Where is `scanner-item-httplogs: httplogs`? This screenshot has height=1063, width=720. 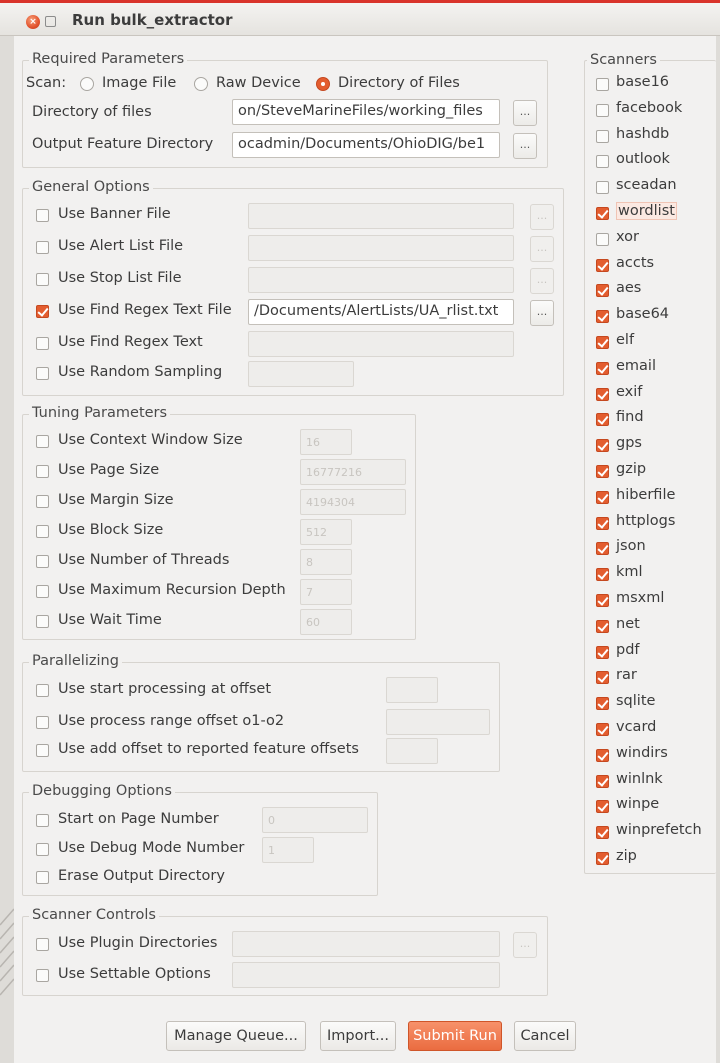 scanner-item-httplogs: httplogs is located at coordinates (649, 524).